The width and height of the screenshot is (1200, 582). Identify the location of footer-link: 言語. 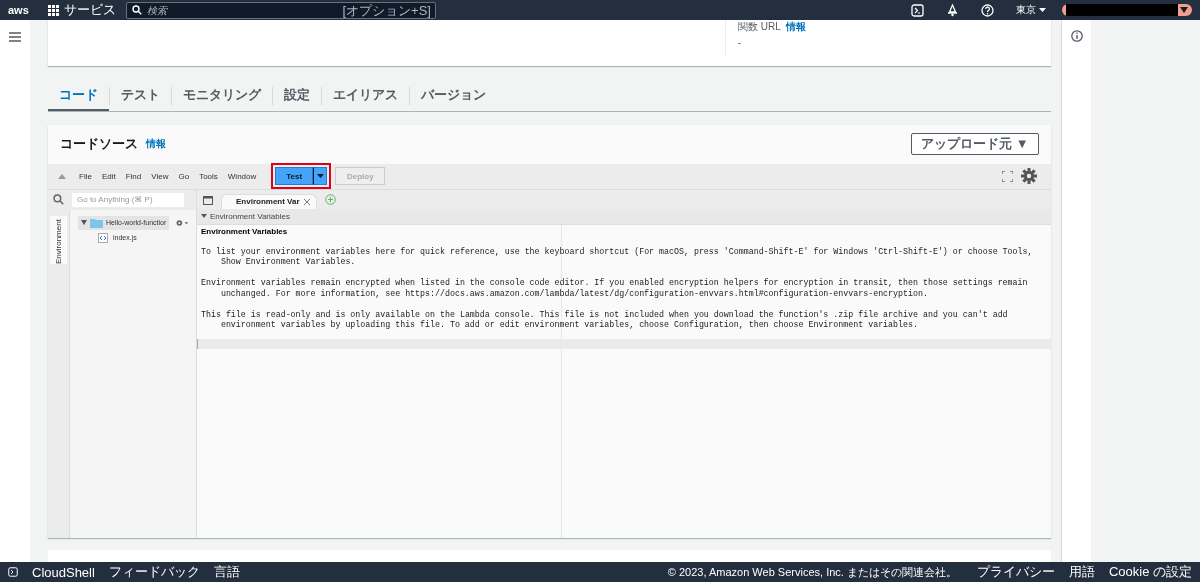
(226, 572).